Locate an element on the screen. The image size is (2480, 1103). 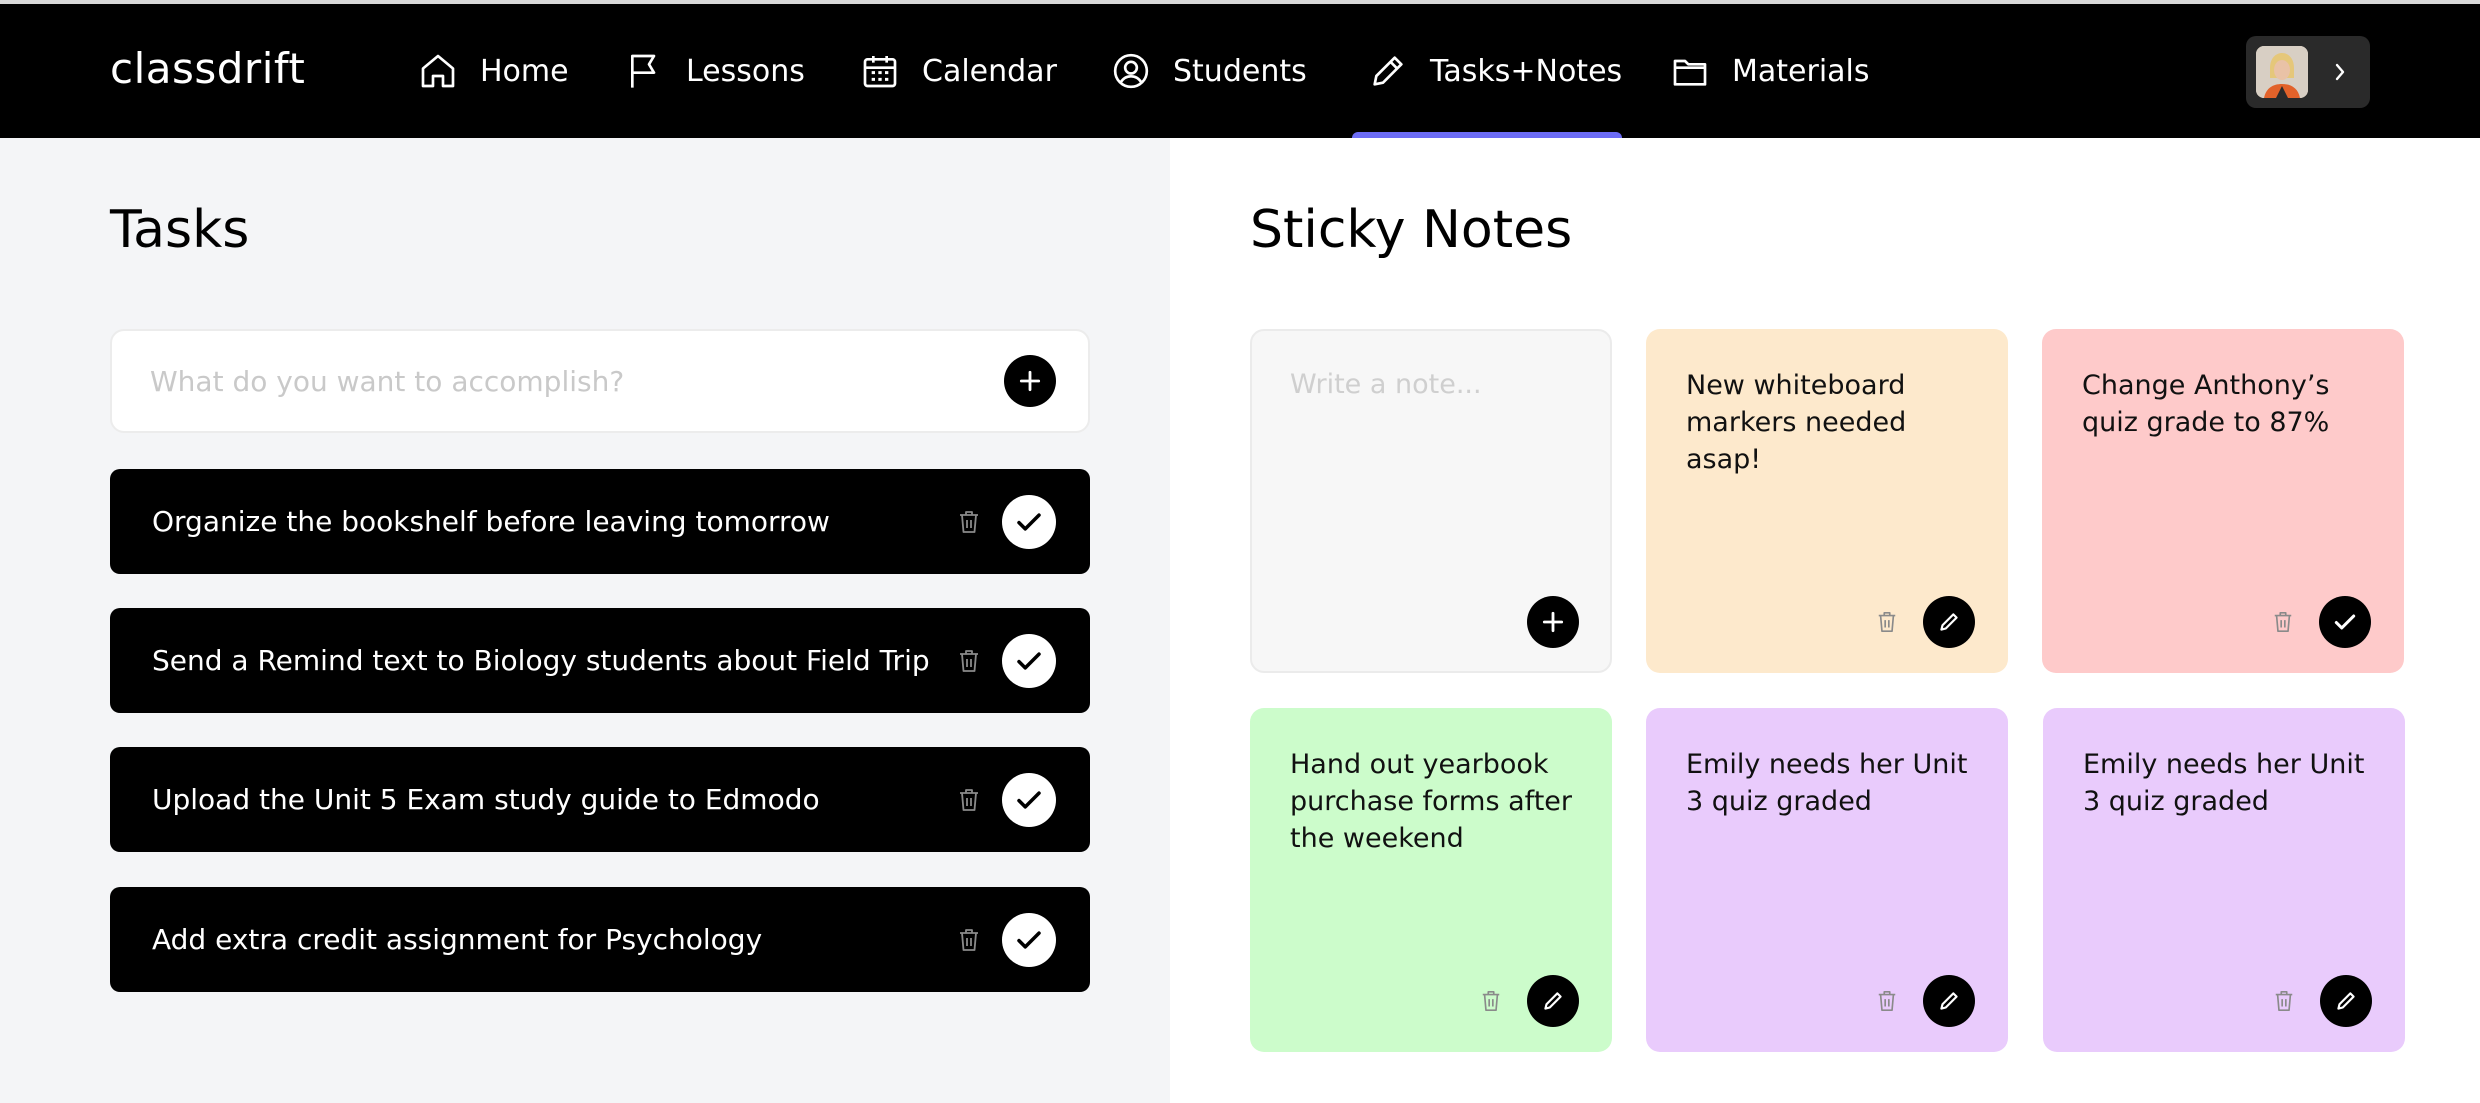
user-circle-icon is located at coordinates (1131, 71).